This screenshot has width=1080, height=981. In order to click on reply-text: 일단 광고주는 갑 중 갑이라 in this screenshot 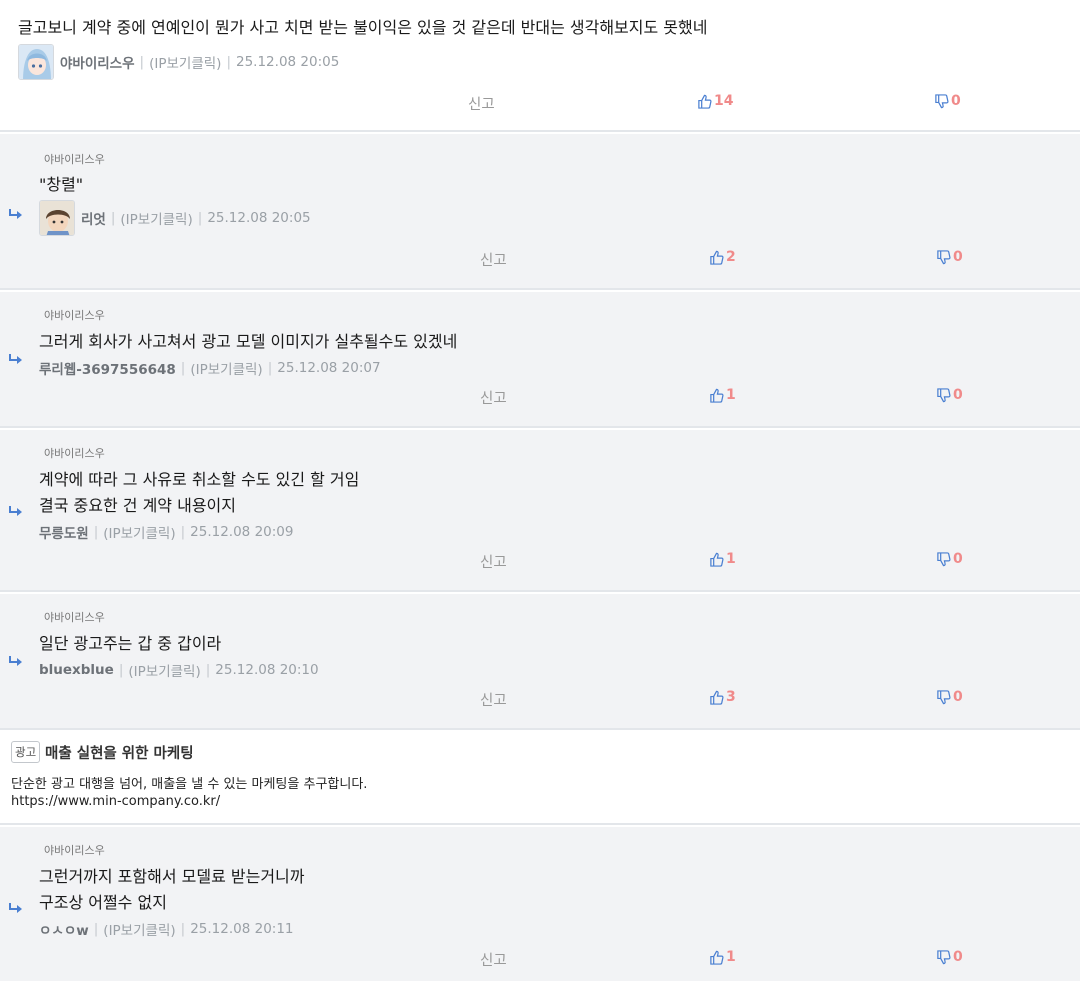, I will do `click(130, 643)`.